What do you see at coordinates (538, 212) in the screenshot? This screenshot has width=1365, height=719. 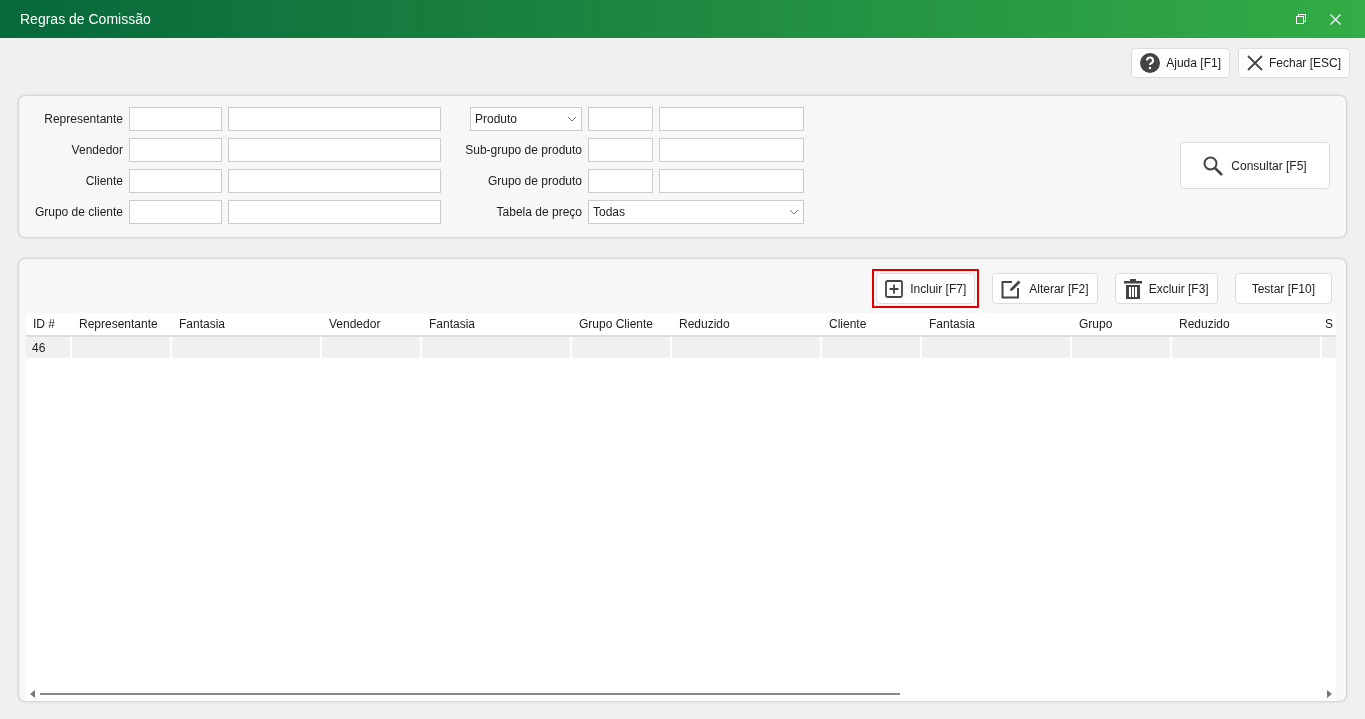 I see `field-label: Tabela de preço` at bounding box center [538, 212].